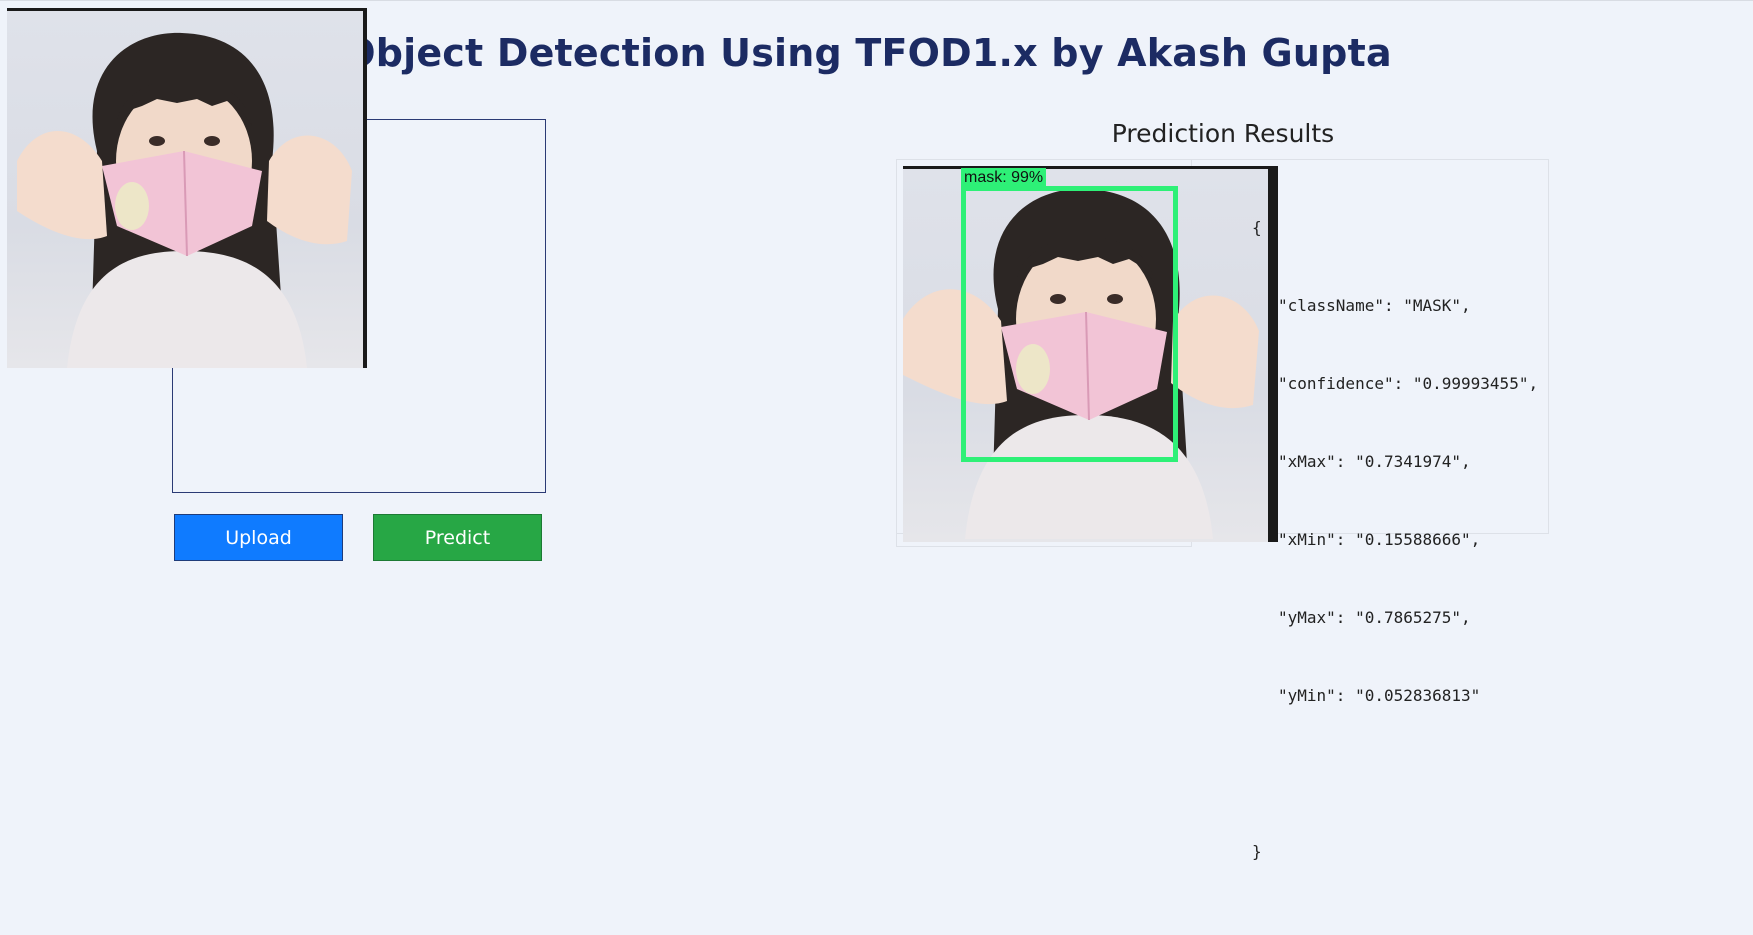 This screenshot has height=935, width=1753. Describe the element at coordinates (1395, 774) in the screenshot. I see `json-line` at that location.